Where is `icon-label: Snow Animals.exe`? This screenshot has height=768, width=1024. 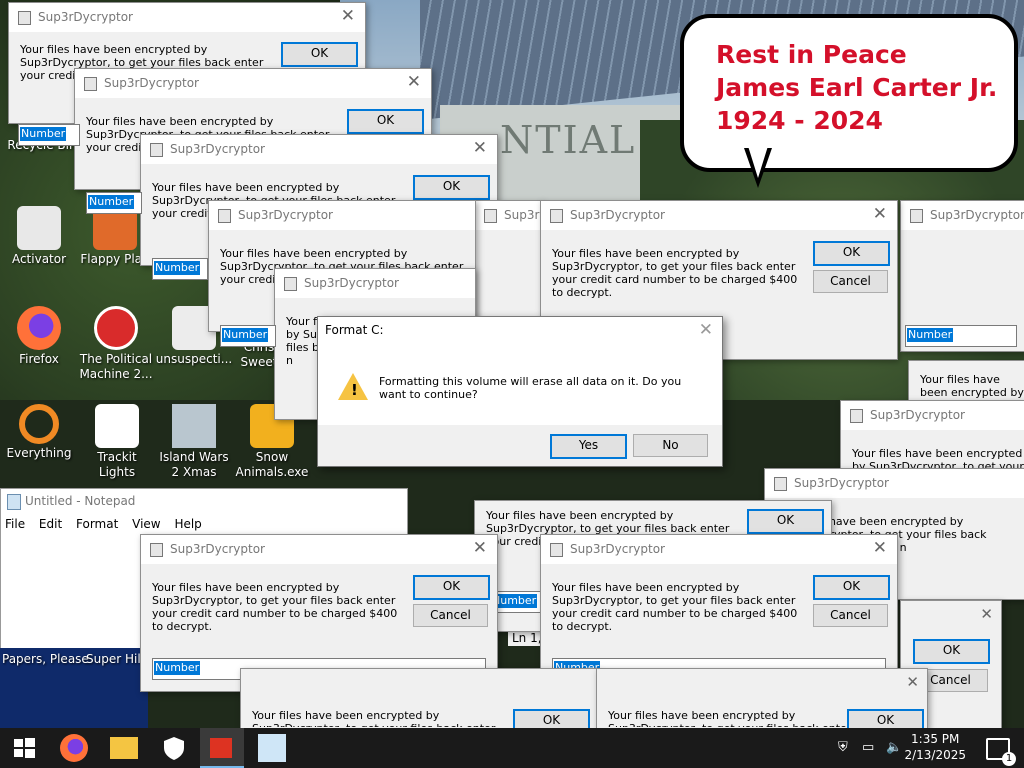
icon-label: Snow Animals.exe is located at coordinates (272, 464).